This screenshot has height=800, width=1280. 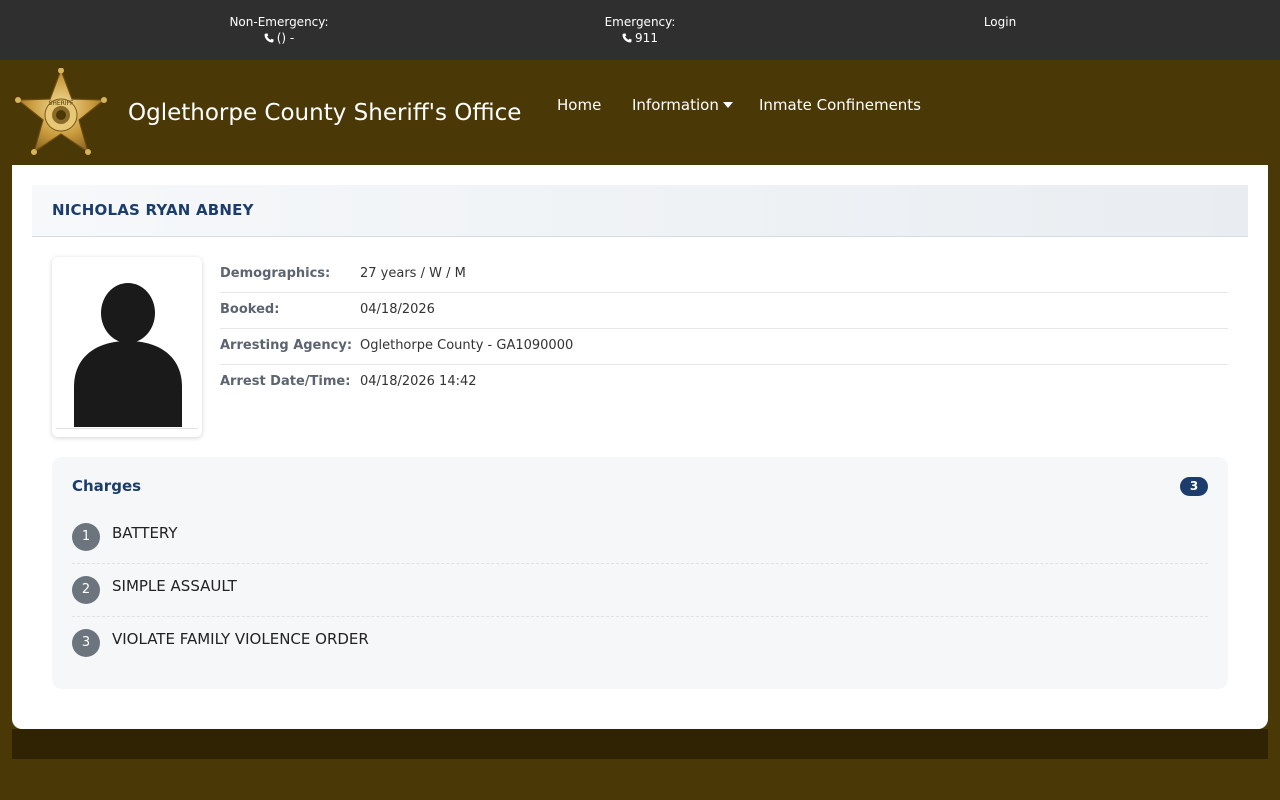 I want to click on caret-down-icon, so click(x=727, y=105).